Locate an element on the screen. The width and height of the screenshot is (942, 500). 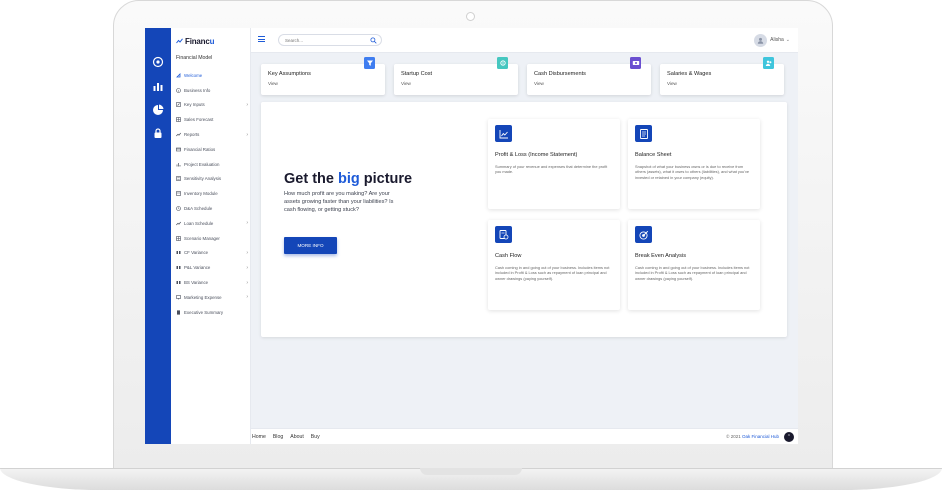
analytics-icon is located at coordinates (158, 86).